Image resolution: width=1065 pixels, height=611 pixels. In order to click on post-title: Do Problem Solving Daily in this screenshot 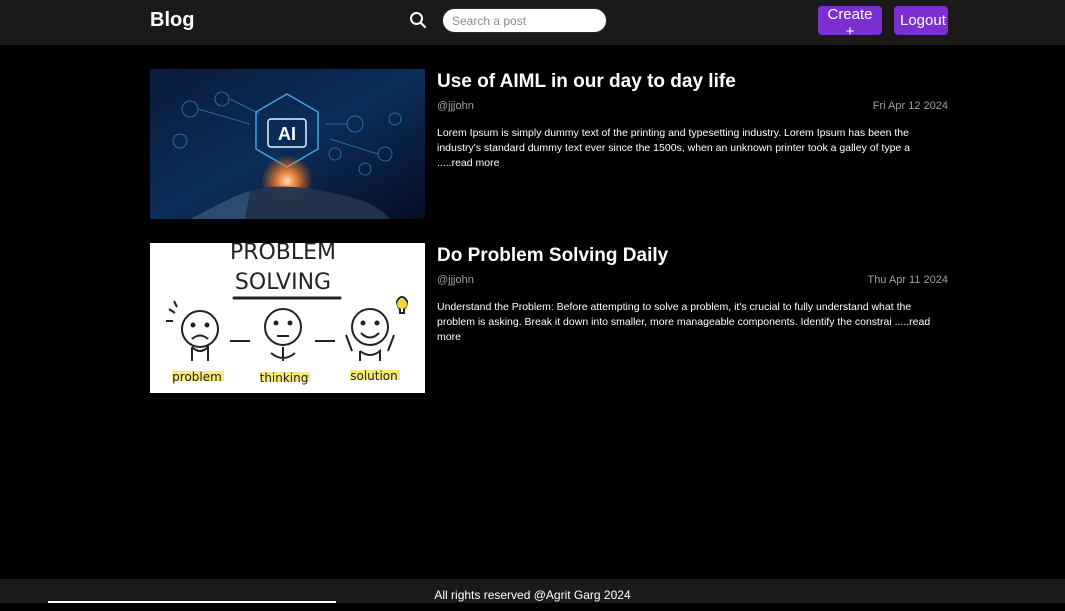, I will do `click(692, 256)`.